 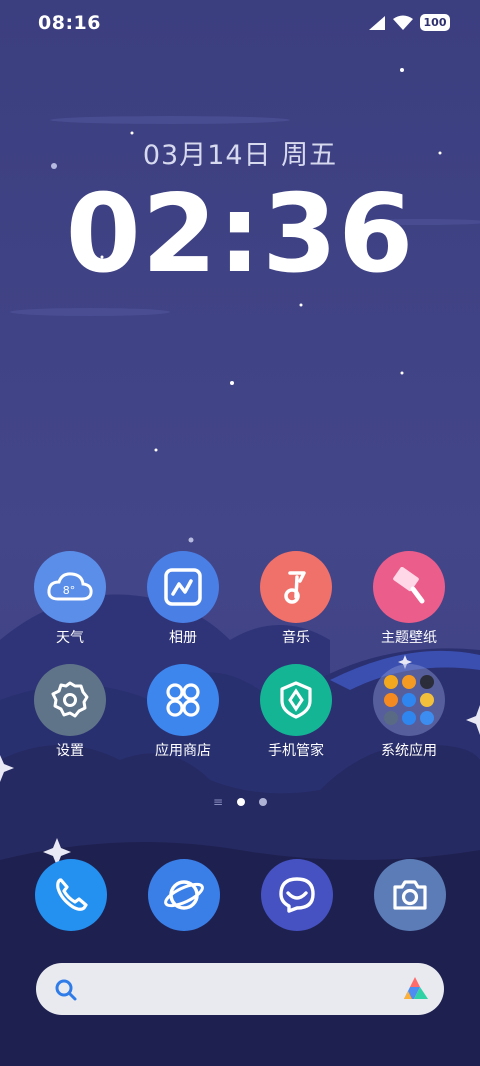 What do you see at coordinates (70, 751) in the screenshot?
I see `app-label: 设置` at bounding box center [70, 751].